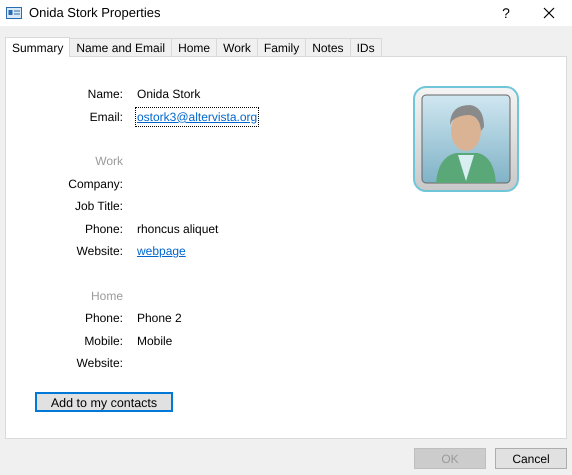 The height and width of the screenshot is (475, 572). I want to click on field-label: Job Title:, so click(98, 207).